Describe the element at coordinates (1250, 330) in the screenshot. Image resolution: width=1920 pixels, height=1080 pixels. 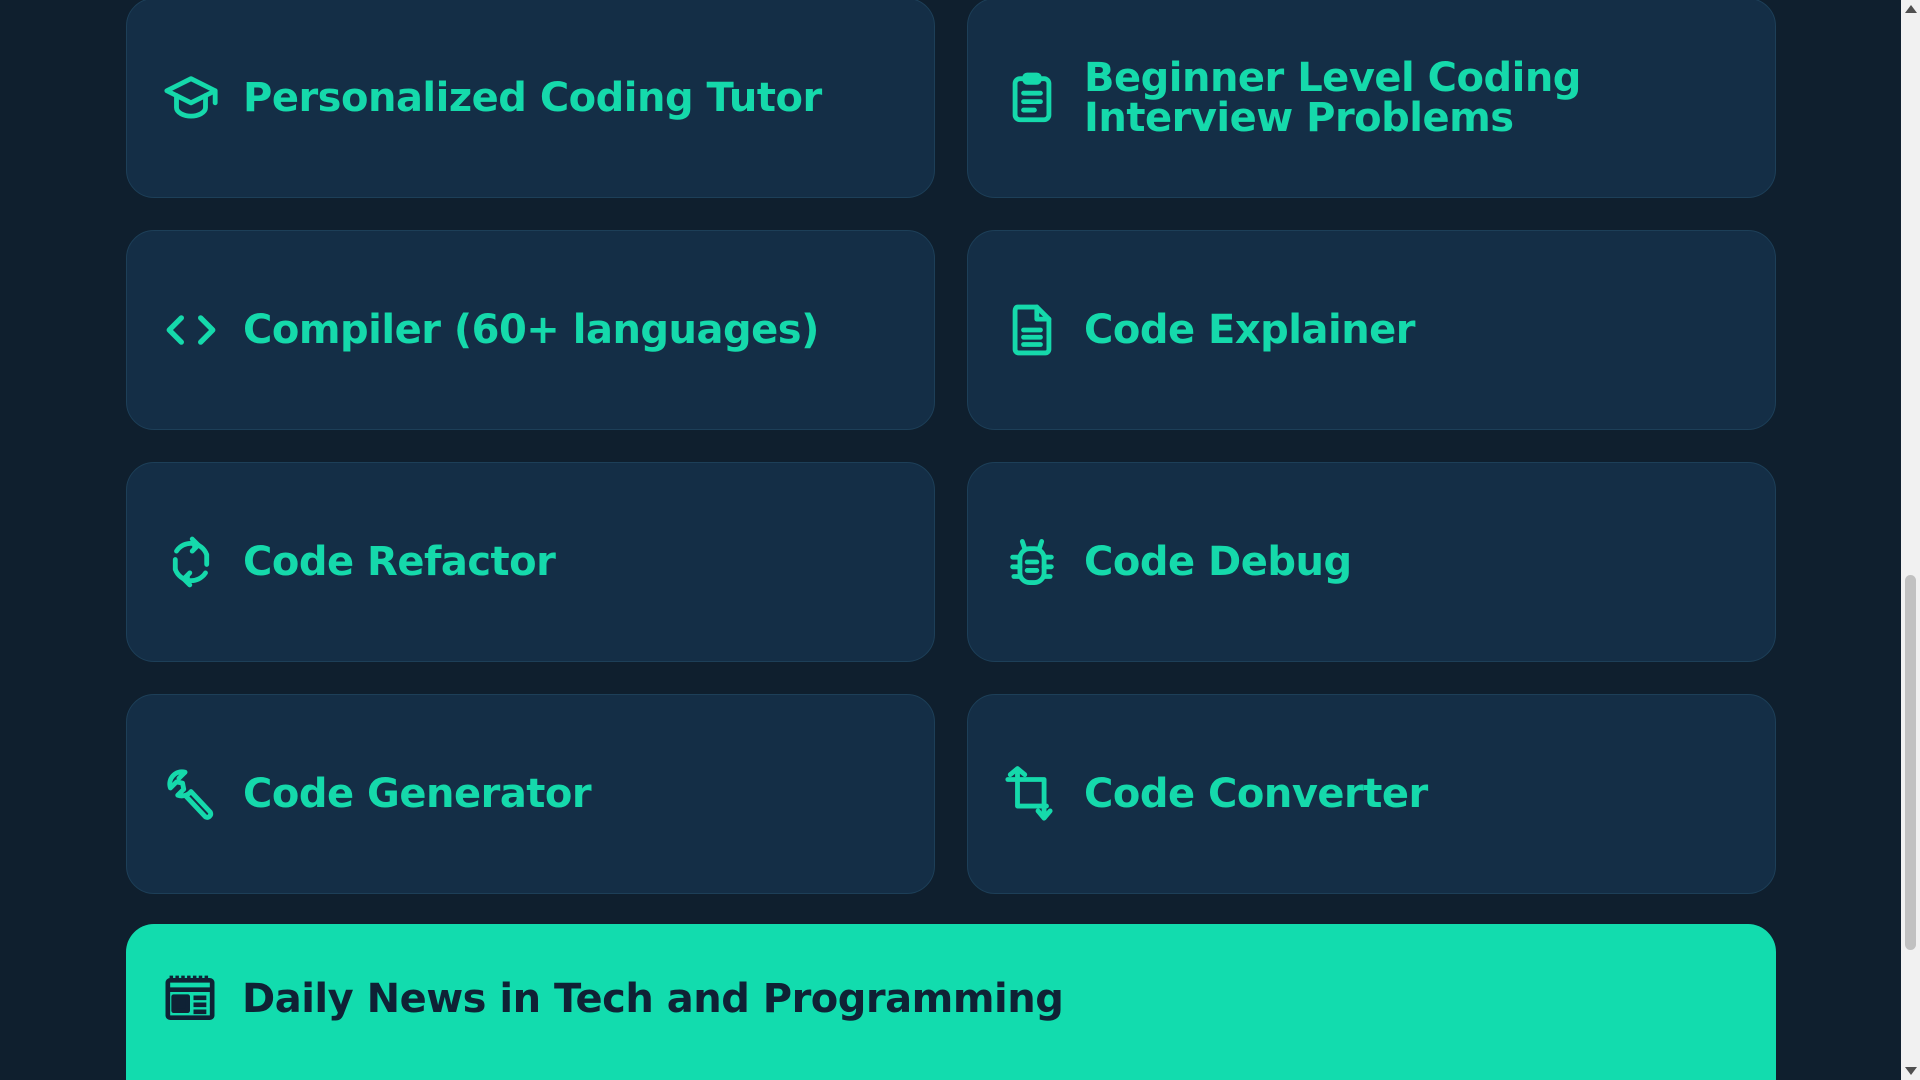
I see `card-label: Code Explainer` at that location.